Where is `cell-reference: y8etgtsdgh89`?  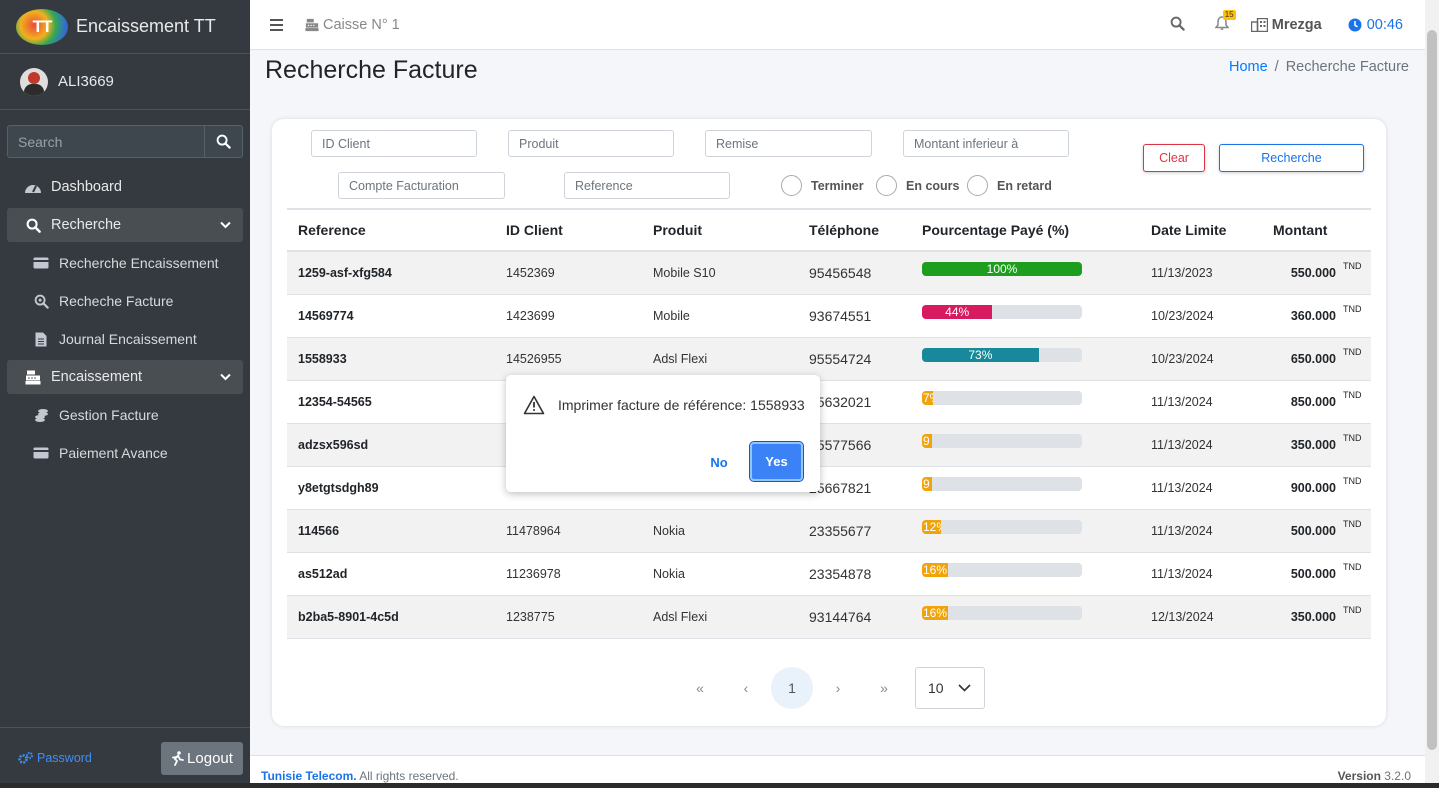
cell-reference: y8etgtsdgh89 is located at coordinates (338, 487).